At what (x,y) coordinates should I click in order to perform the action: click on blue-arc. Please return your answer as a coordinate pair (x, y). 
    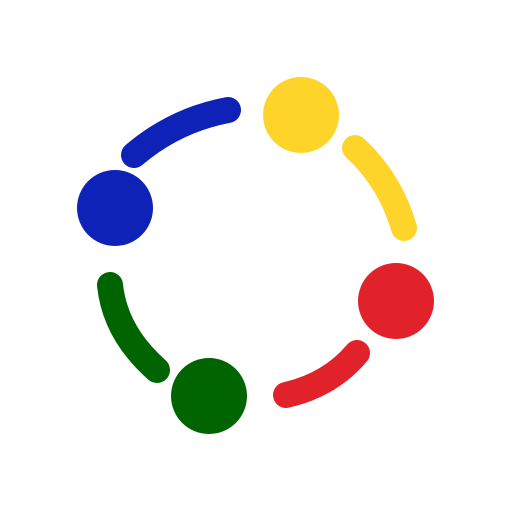
    Looking at the image, I should click on (181, 132).